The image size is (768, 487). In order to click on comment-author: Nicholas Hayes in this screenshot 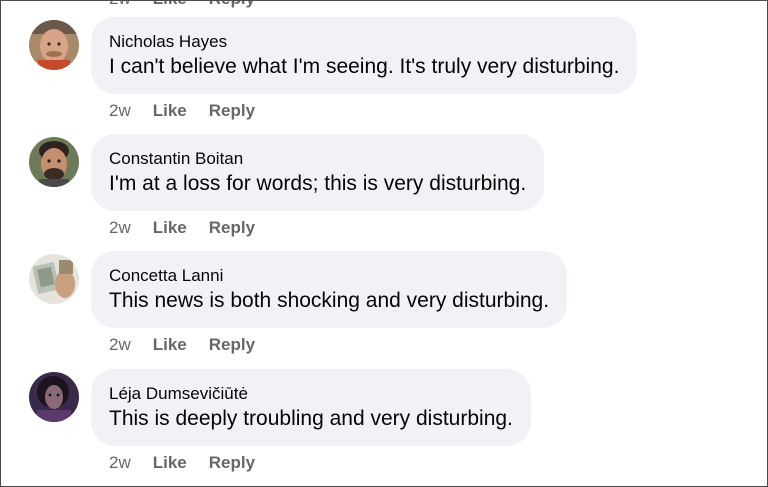, I will do `click(364, 42)`.